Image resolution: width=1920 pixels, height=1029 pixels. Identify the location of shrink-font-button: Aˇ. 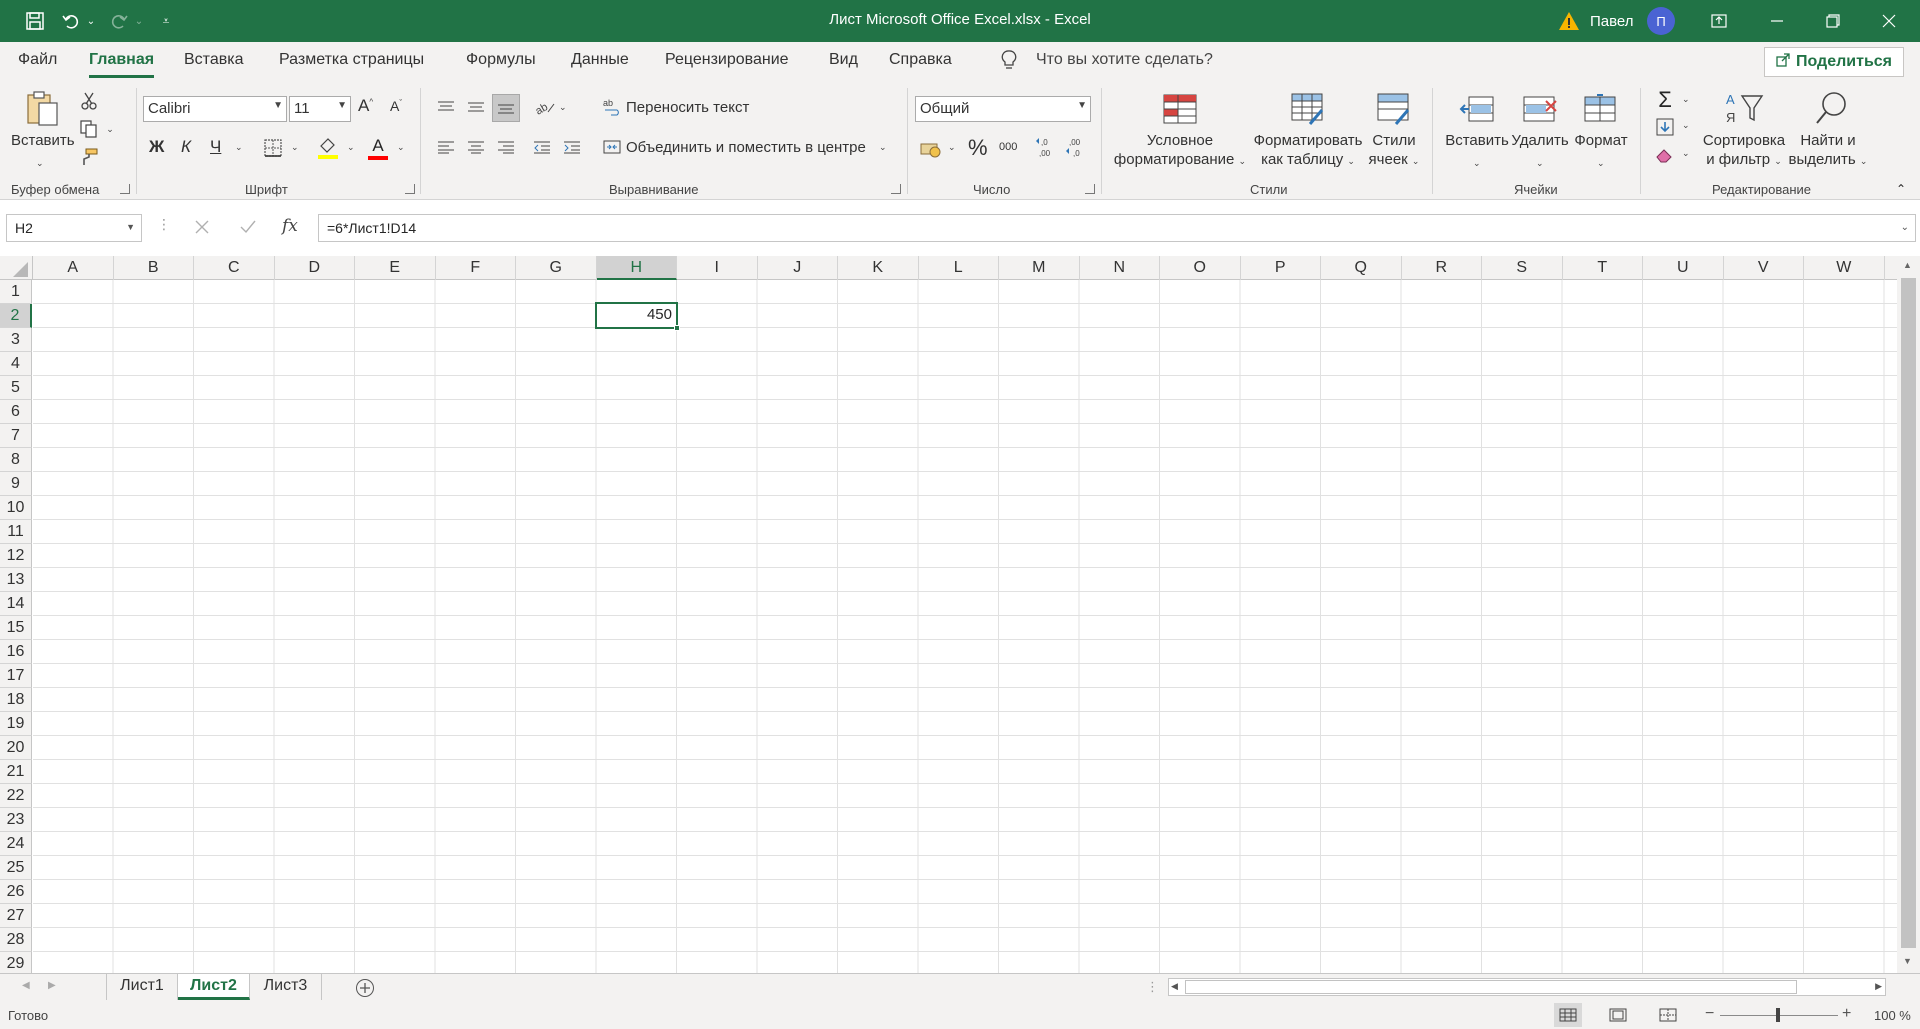
(396, 106).